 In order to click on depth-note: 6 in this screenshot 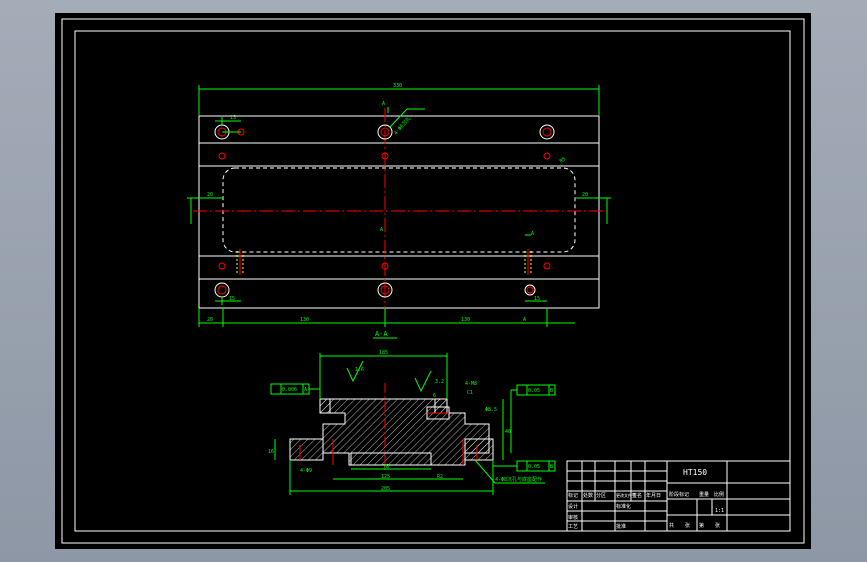, I will do `click(434, 396)`.